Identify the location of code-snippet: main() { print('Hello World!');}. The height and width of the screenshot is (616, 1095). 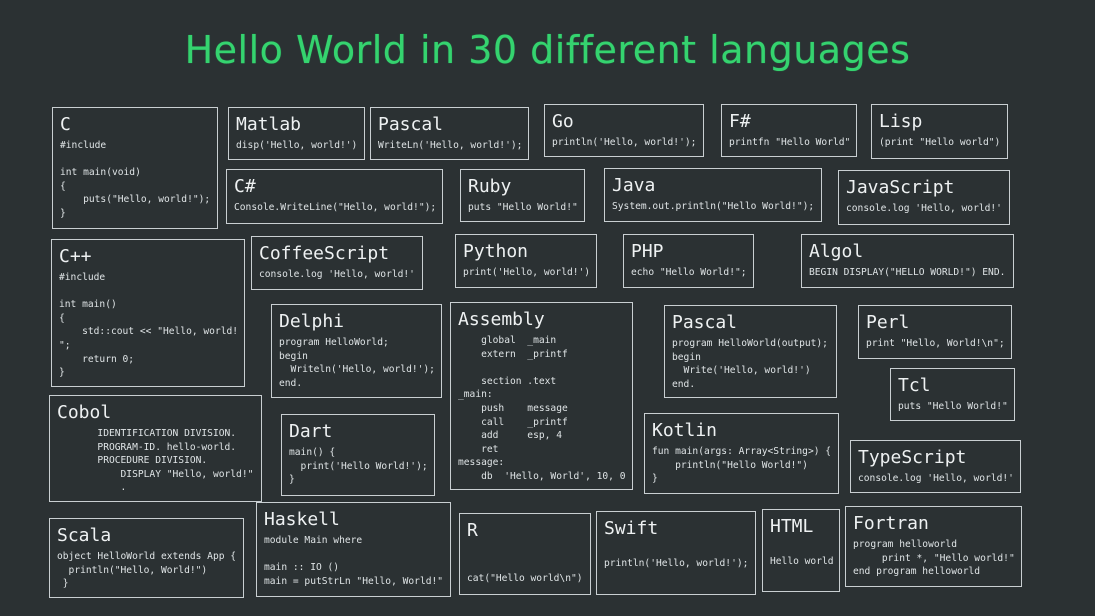
(358, 466).